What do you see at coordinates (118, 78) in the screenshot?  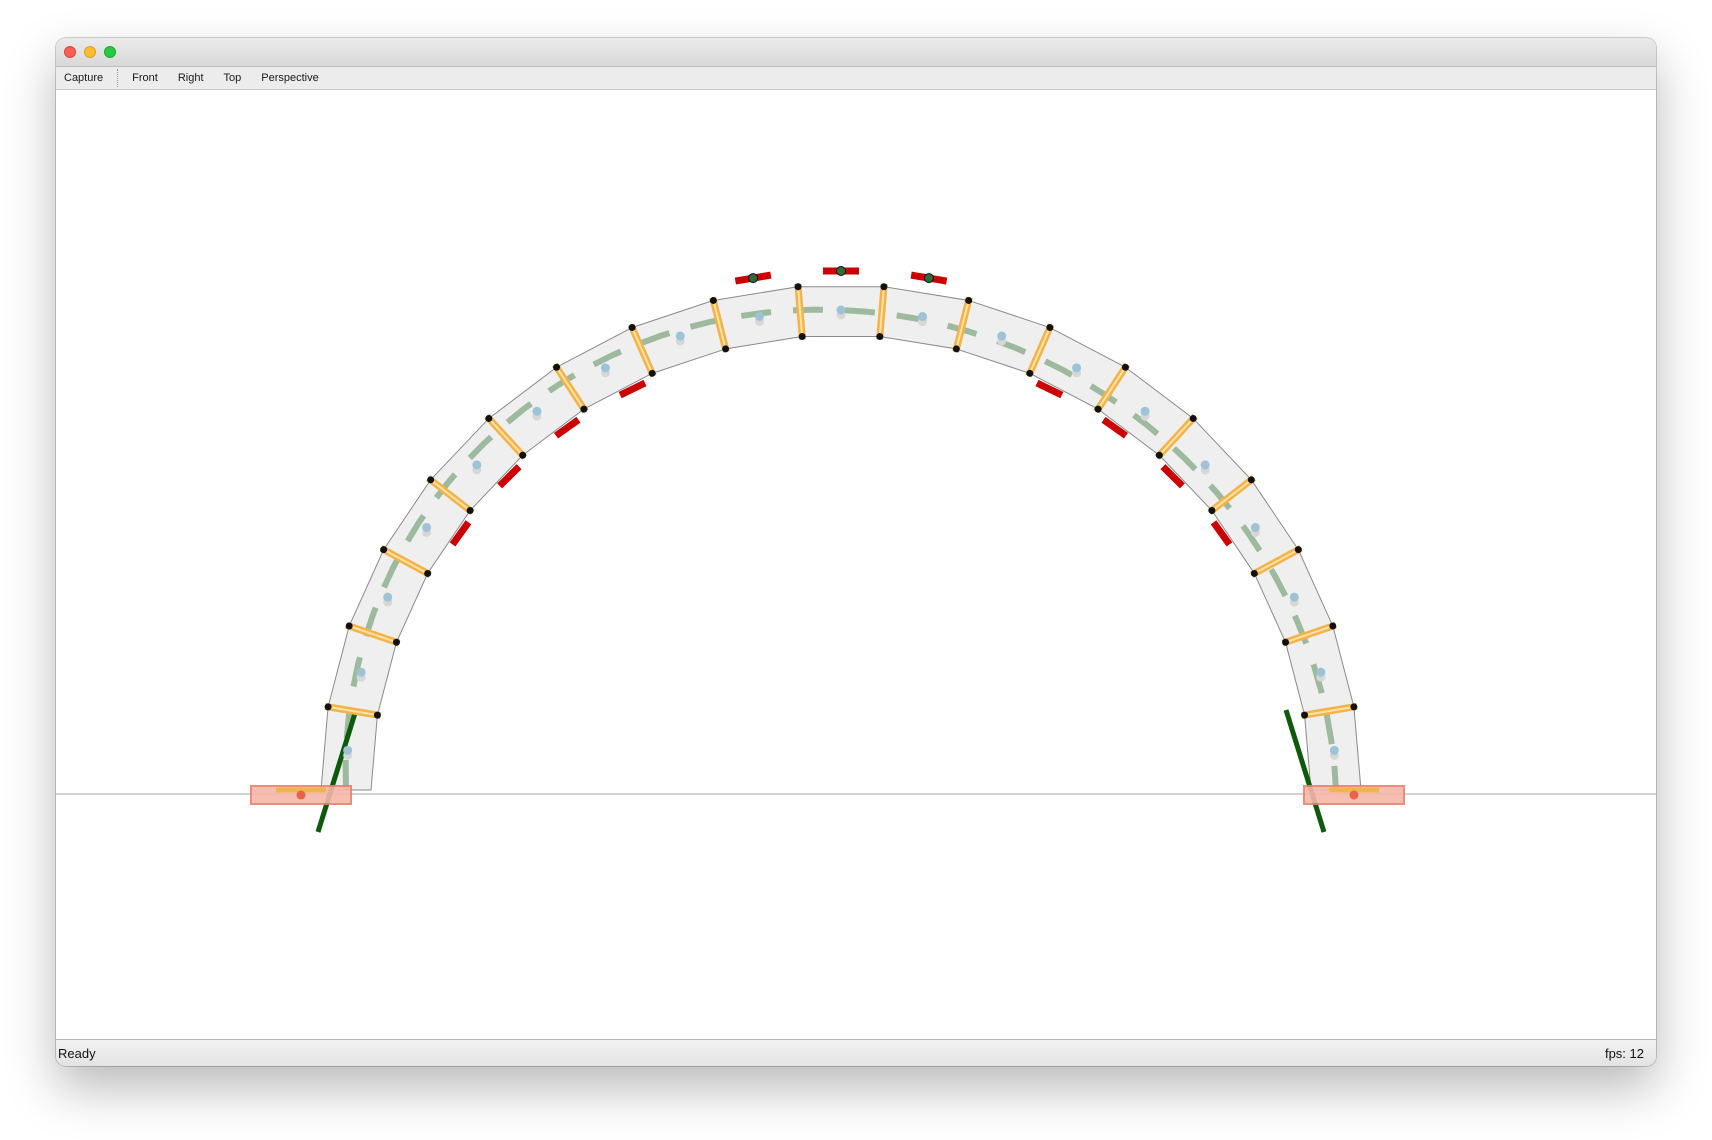 I see `toolbar-separator` at bounding box center [118, 78].